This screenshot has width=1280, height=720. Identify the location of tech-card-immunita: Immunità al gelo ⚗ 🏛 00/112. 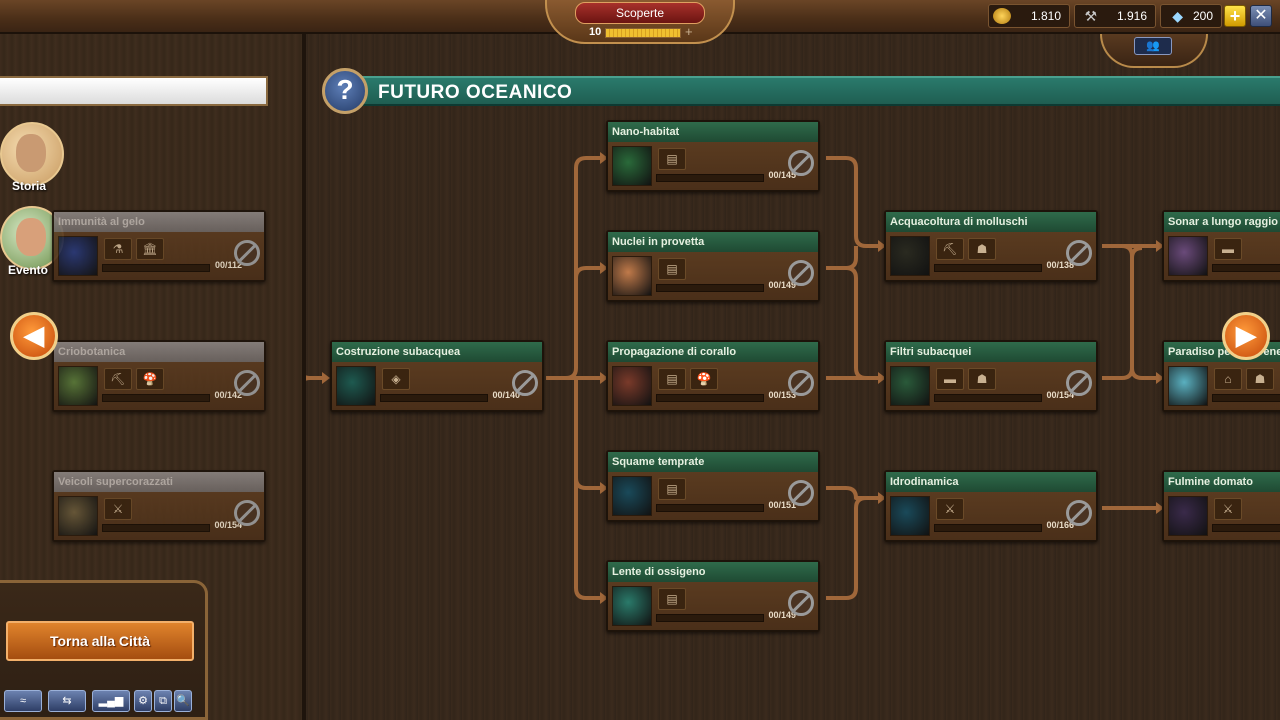
(159, 246).